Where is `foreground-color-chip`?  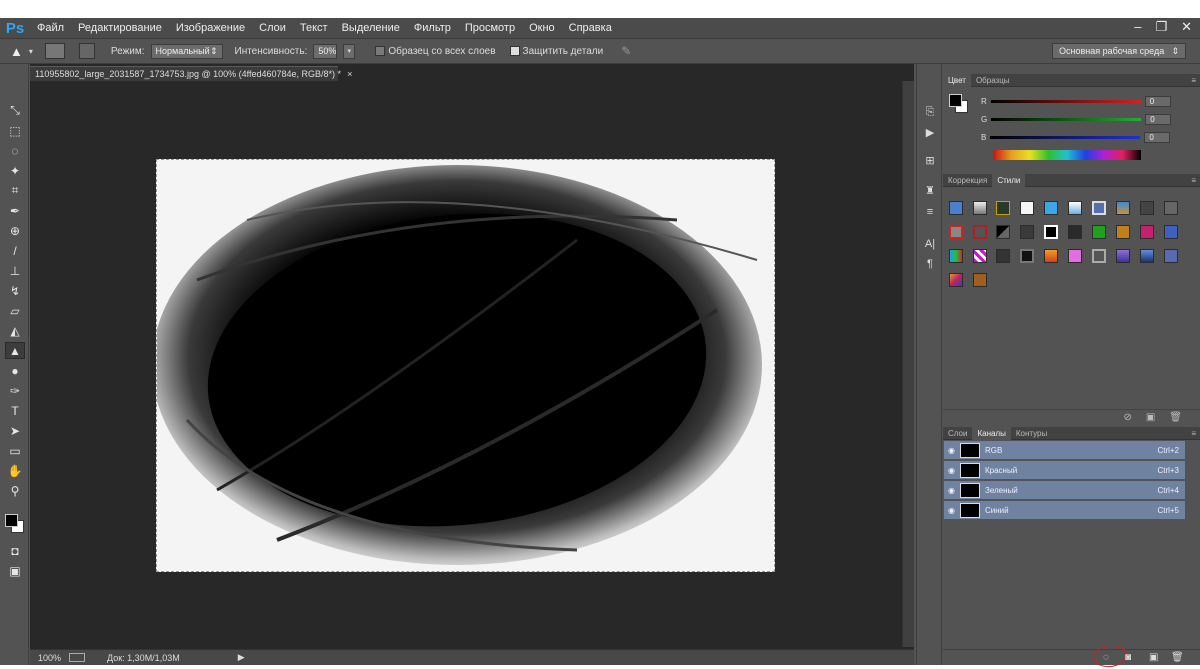
foreground-color-chip is located at coordinates (955, 100).